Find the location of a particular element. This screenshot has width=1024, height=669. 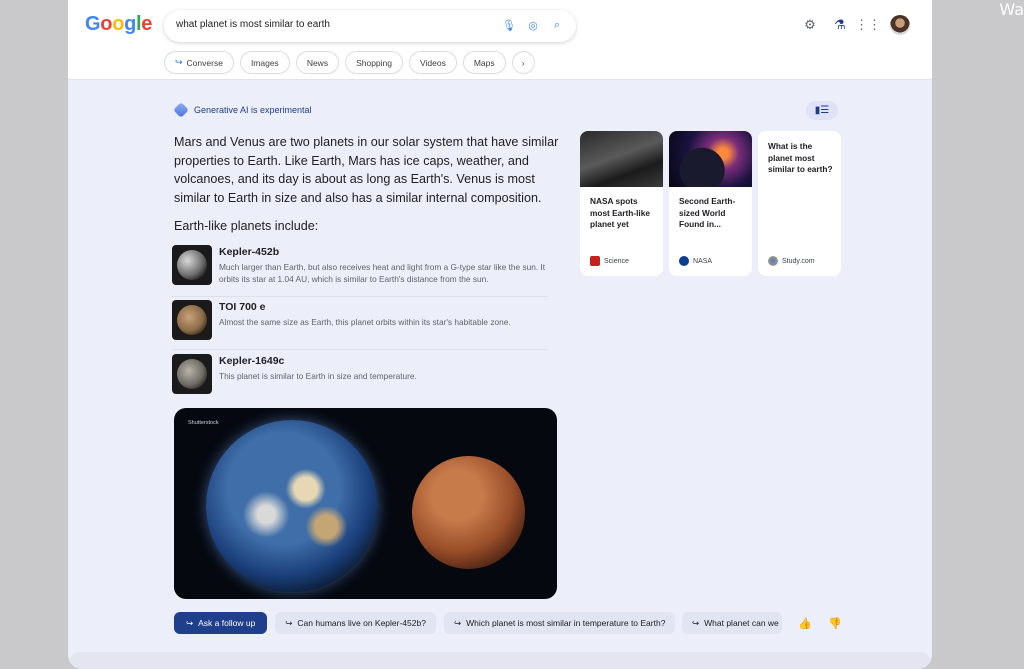

apps-grid-icon: ⋮⋮ is located at coordinates (868, 25).